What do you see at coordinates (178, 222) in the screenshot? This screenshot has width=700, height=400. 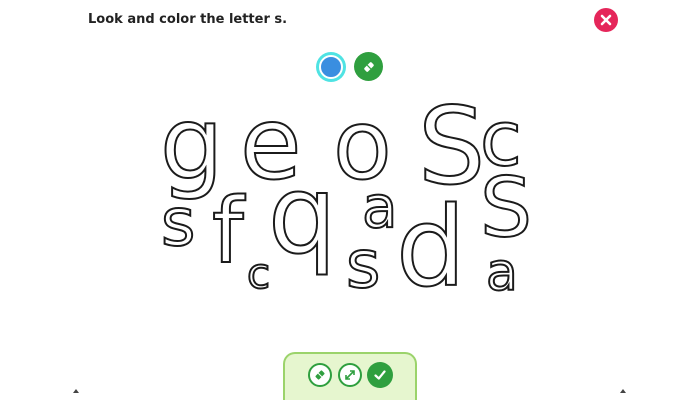 I see `letter-s-small: s` at bounding box center [178, 222].